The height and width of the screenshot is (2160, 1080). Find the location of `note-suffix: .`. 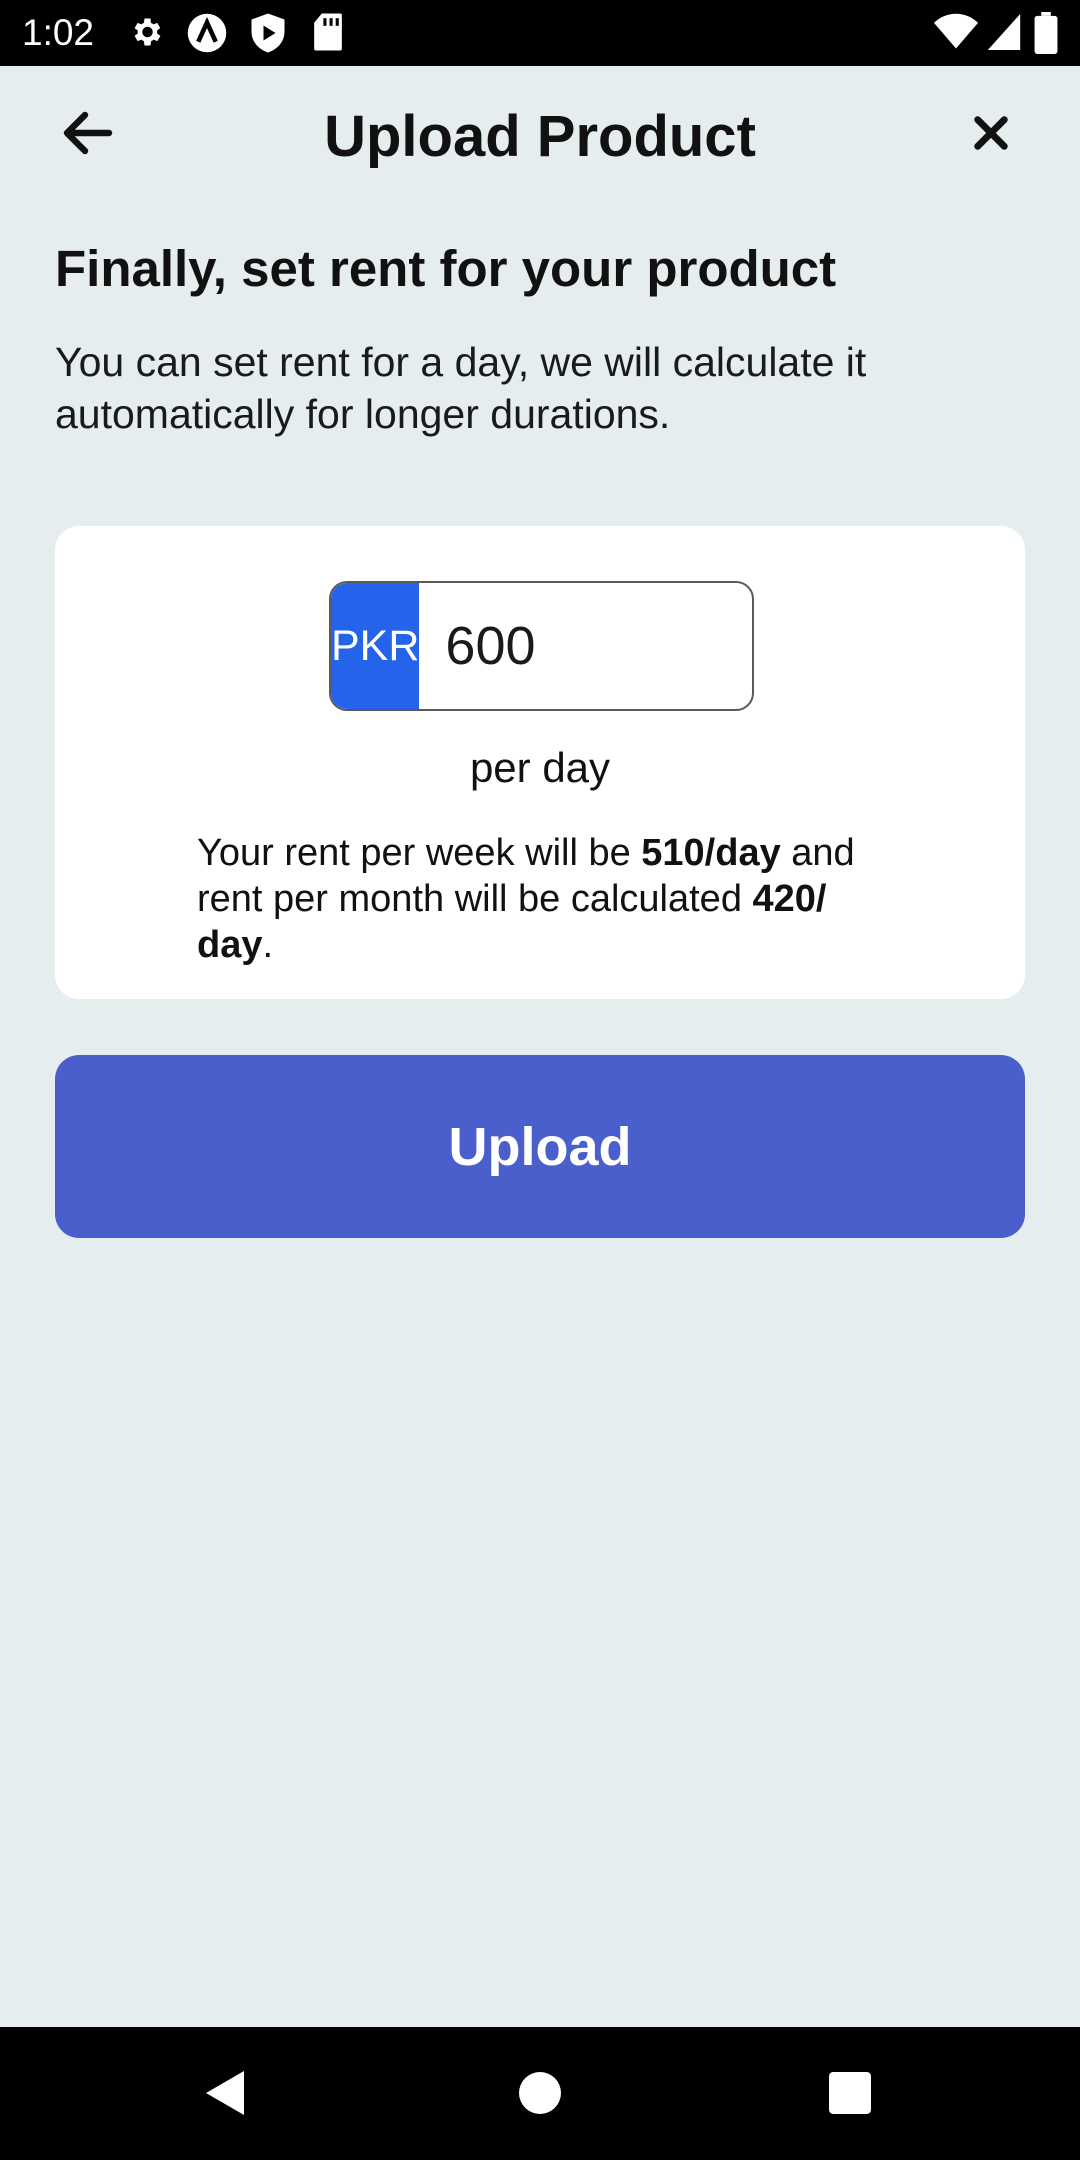

note-suffix: . is located at coordinates (268, 945).